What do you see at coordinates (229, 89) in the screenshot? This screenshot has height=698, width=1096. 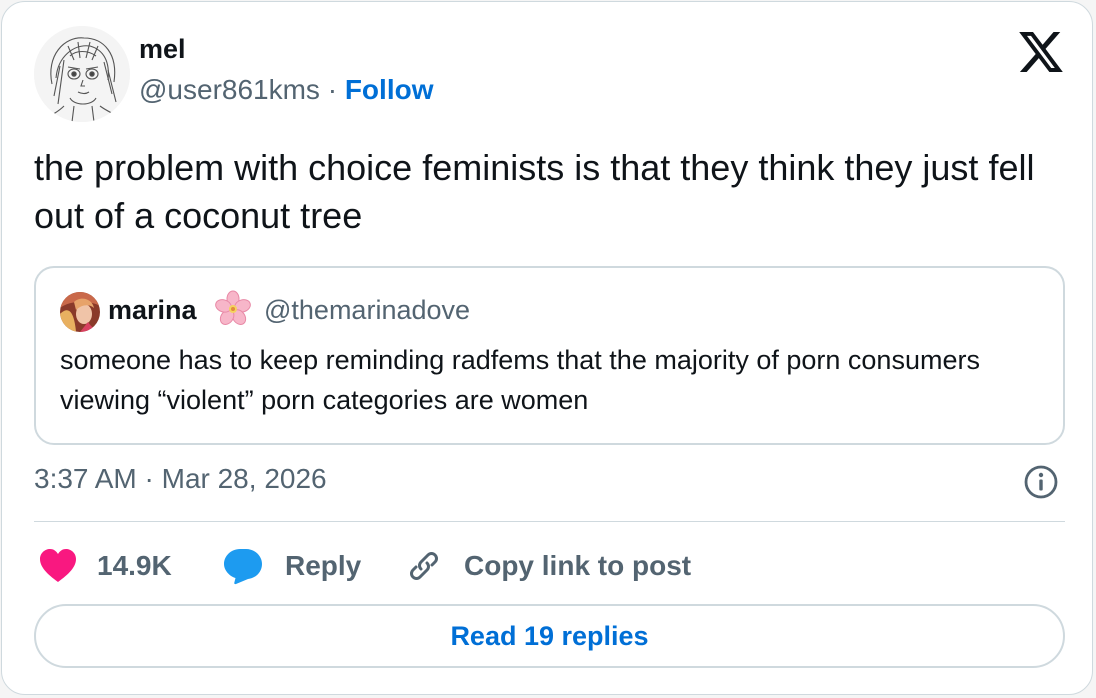 I see `author-handle: @user861kms` at bounding box center [229, 89].